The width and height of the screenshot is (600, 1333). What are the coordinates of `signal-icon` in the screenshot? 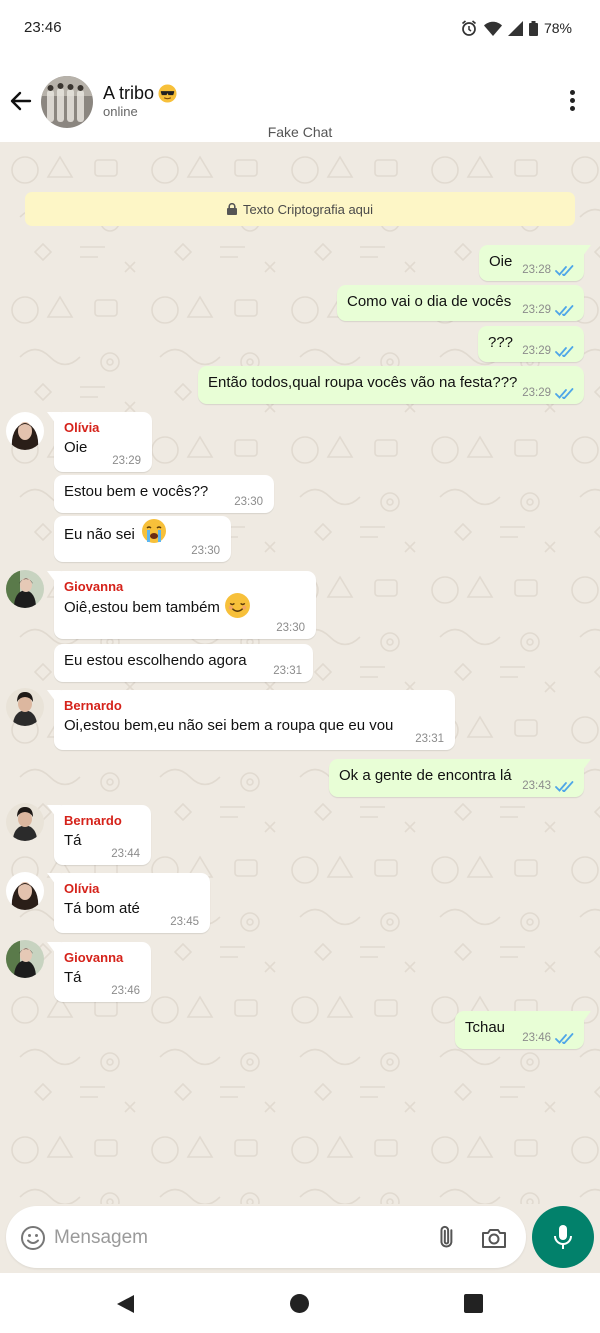 It's located at (515, 28).